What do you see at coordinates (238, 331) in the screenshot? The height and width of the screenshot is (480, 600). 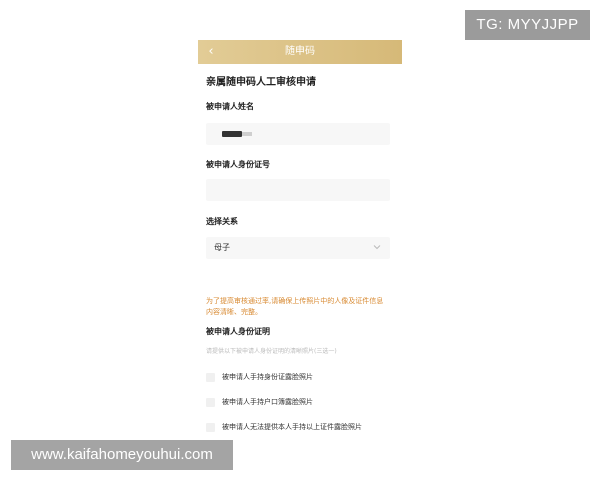 I see `proof-label: 被申请人身份证明` at bounding box center [238, 331].